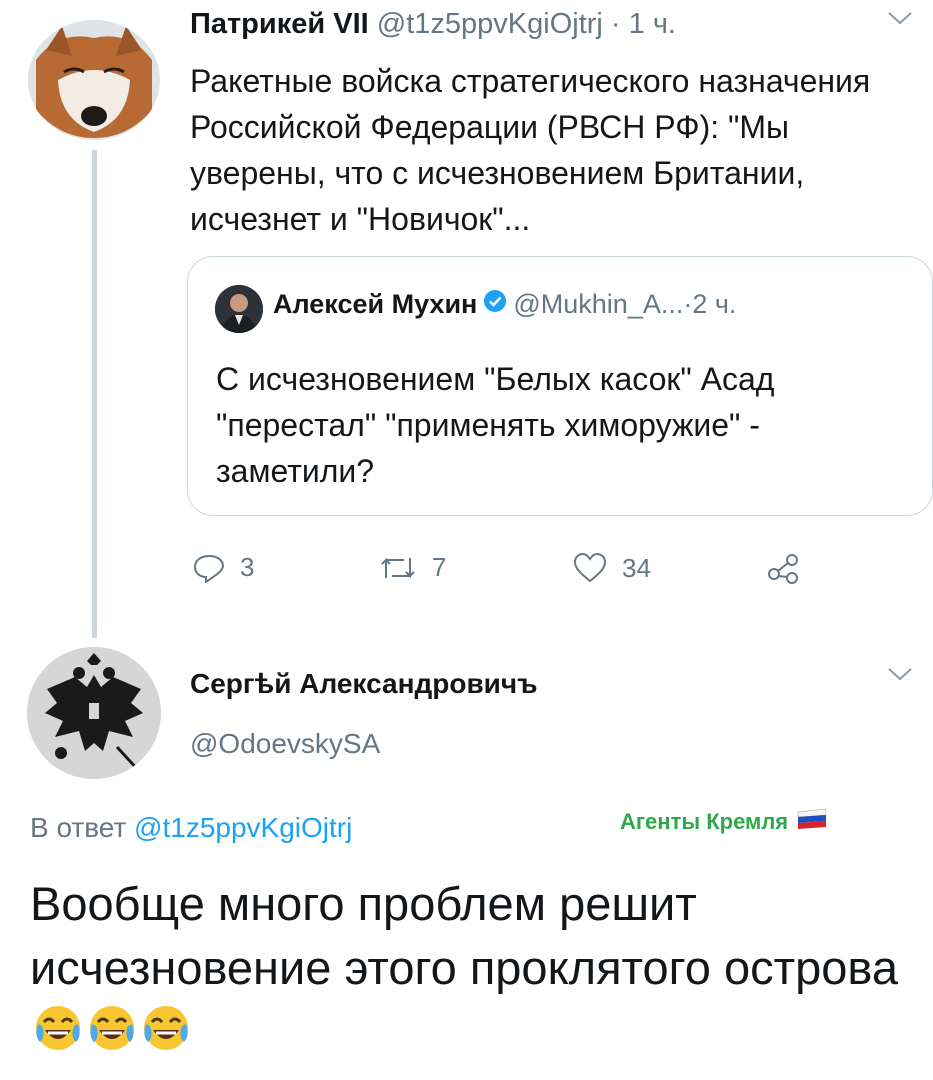  I want to click on tweet1-menu-chevron-icon, so click(900, 20).